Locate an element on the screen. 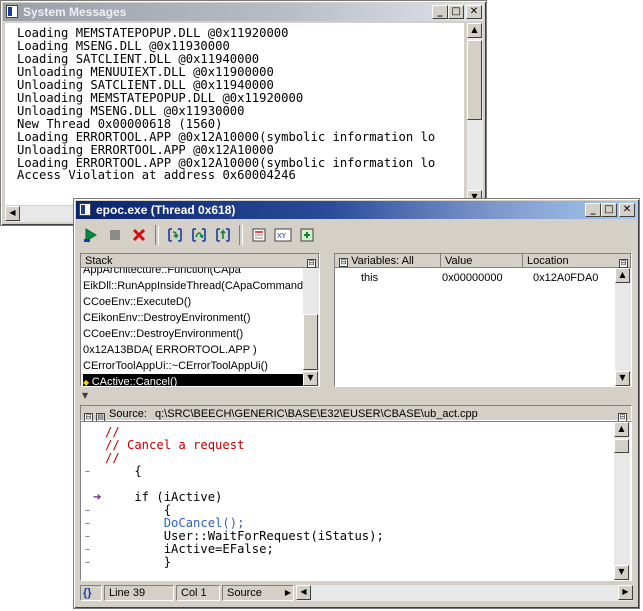 This screenshot has height=611, width=643. system-messages-titlebar: System Messages _ □ ✕ is located at coordinates (243, 12).